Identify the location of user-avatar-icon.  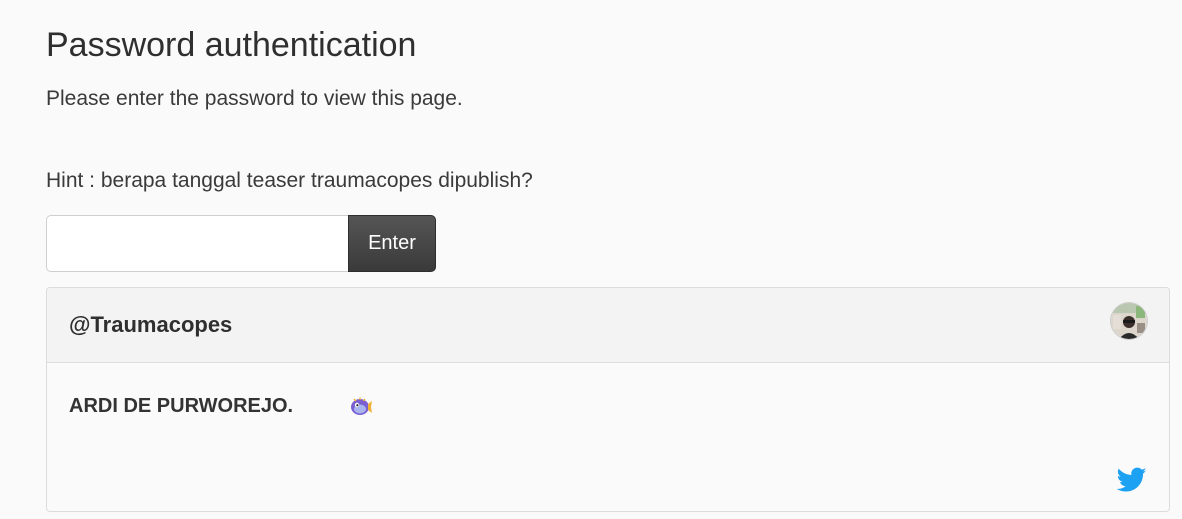
(1129, 321).